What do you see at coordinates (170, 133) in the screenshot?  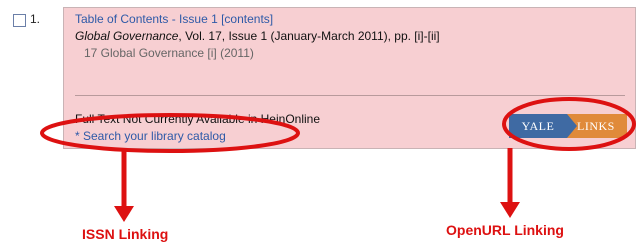 I see `issn-highlight-ellipse` at bounding box center [170, 133].